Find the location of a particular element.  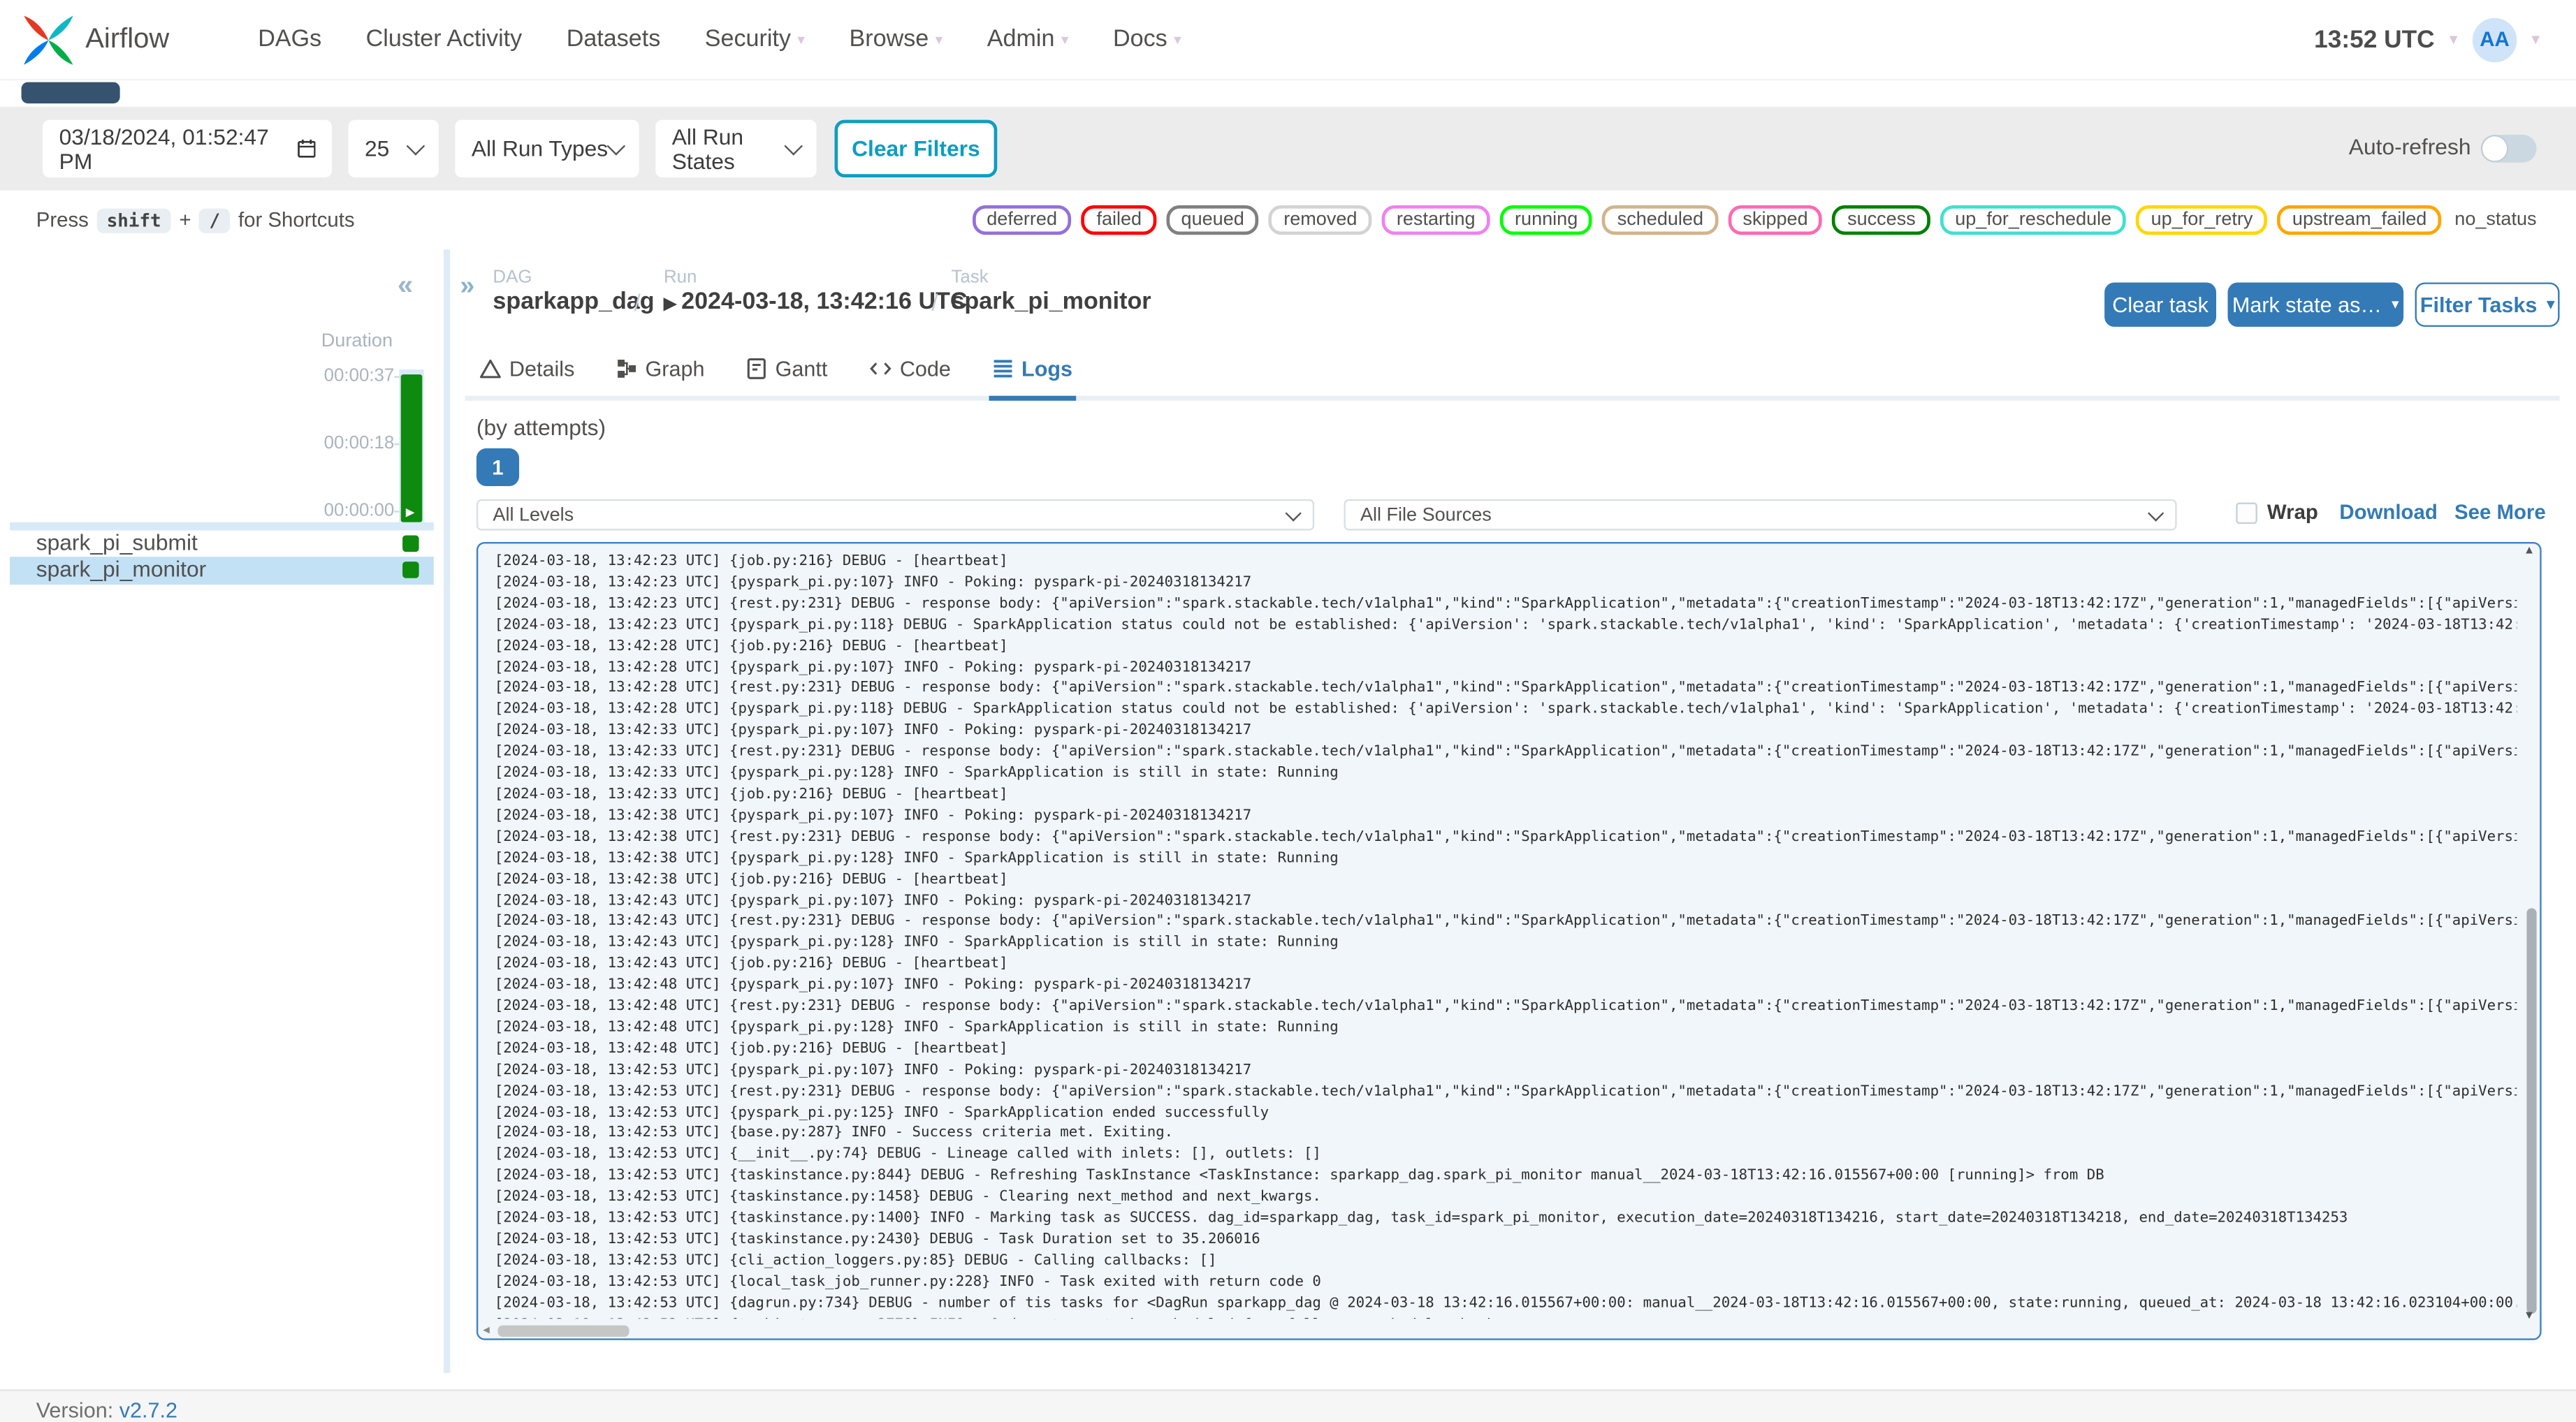

manual-run-play-icon: ▶ is located at coordinates (410, 513).